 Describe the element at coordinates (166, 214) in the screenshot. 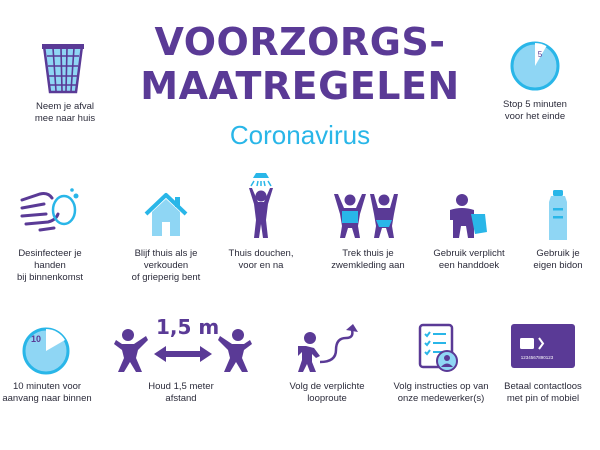

I see `house-icon` at that location.